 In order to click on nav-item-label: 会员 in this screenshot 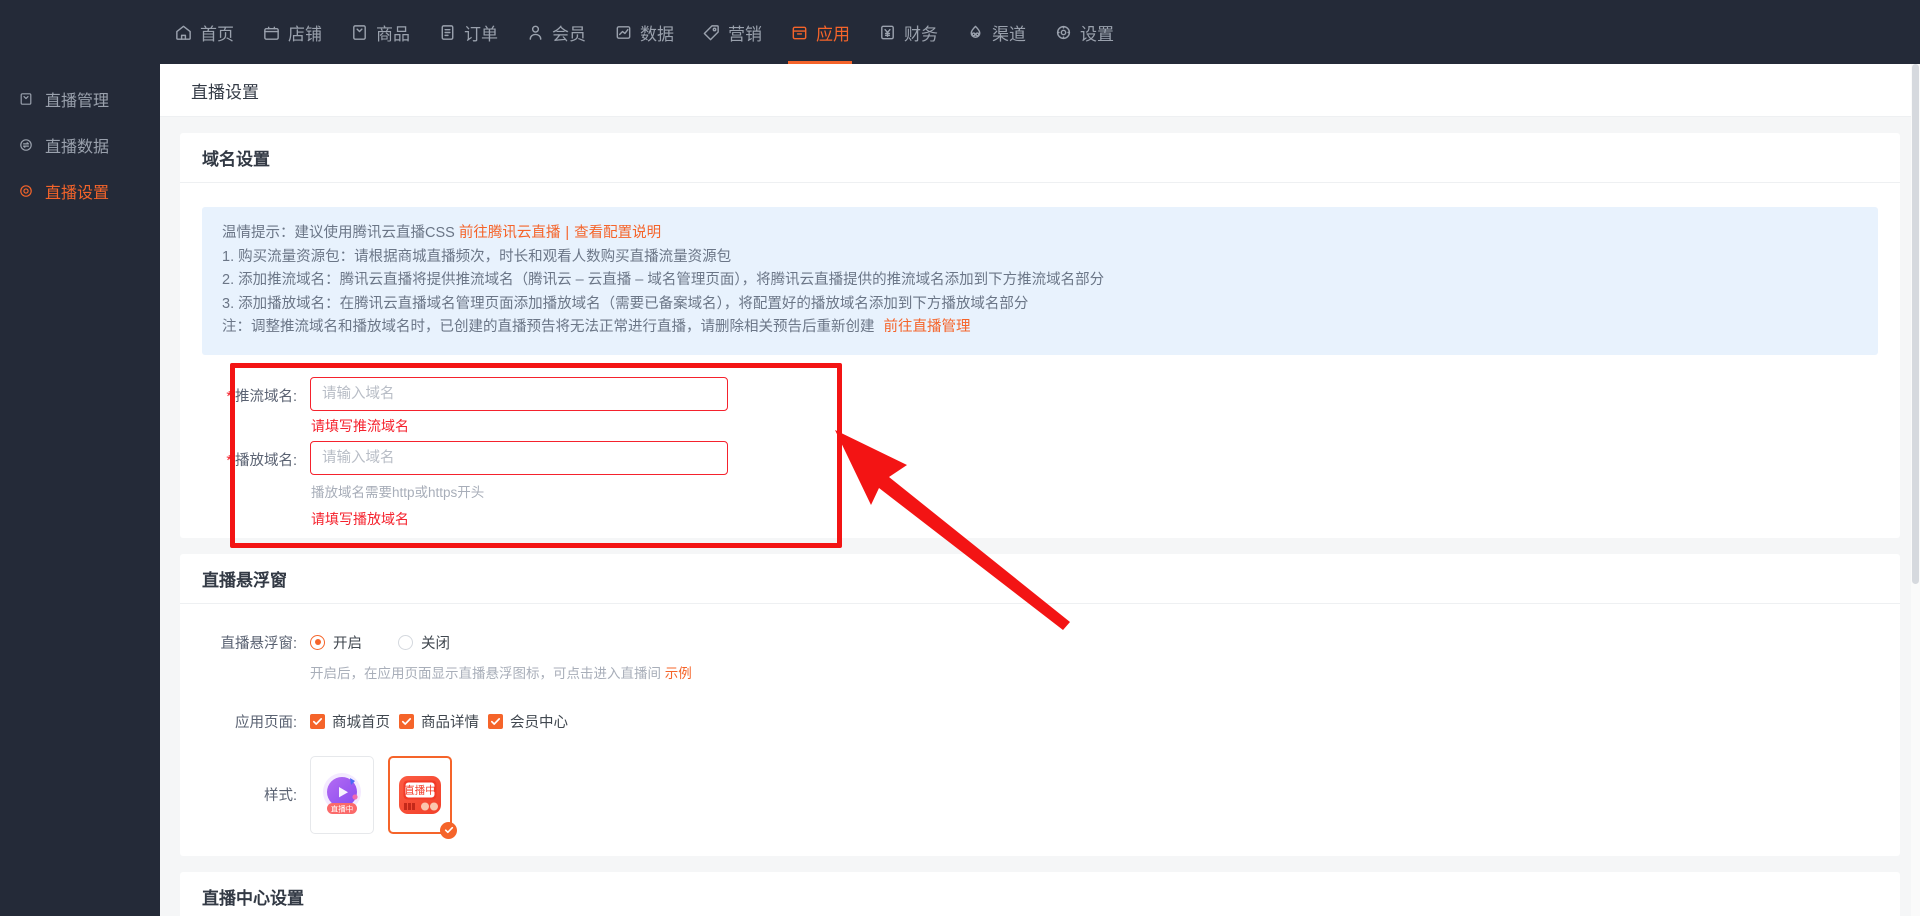, I will do `click(569, 34)`.